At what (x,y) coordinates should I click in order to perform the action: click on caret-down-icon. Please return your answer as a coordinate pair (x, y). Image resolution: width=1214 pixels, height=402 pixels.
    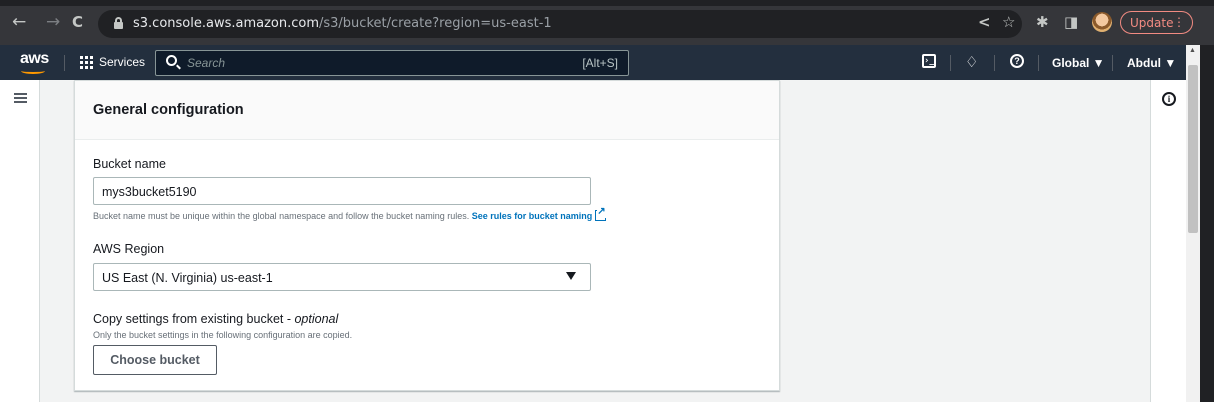
    Looking at the image, I should click on (571, 276).